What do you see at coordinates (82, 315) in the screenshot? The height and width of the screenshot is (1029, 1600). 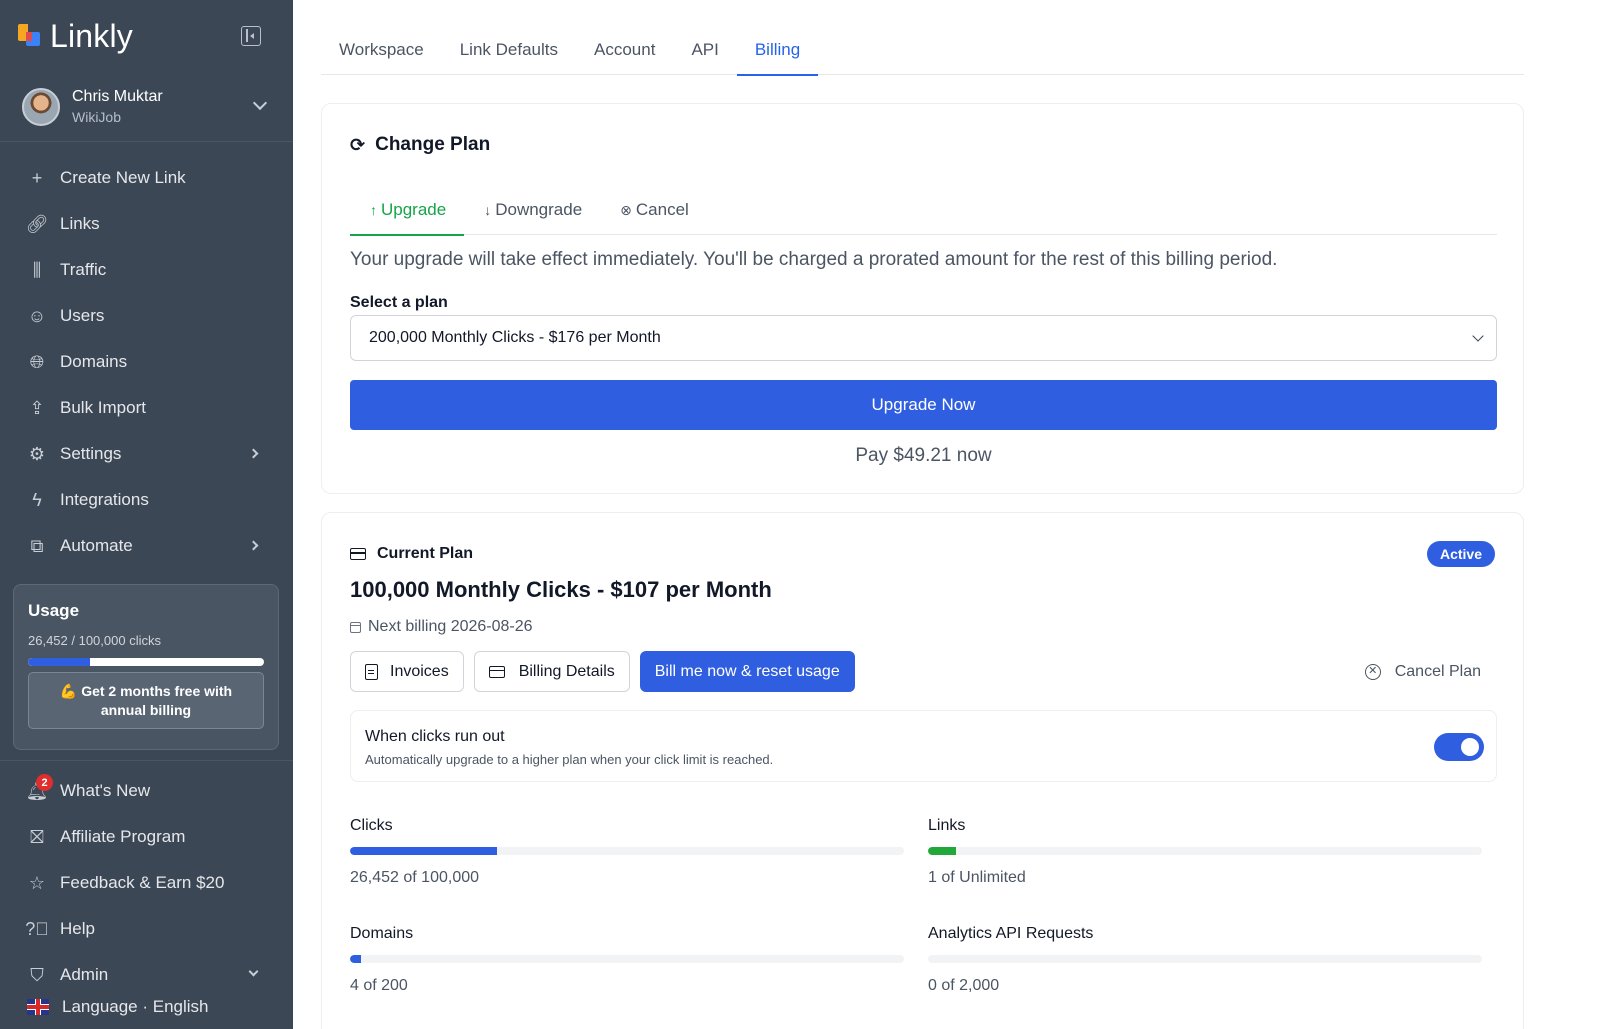 I see `sidebar-item-label: Users` at bounding box center [82, 315].